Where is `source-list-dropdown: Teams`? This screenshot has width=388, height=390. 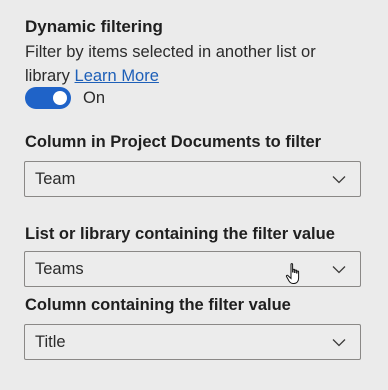
source-list-dropdown: Teams is located at coordinates (192, 269).